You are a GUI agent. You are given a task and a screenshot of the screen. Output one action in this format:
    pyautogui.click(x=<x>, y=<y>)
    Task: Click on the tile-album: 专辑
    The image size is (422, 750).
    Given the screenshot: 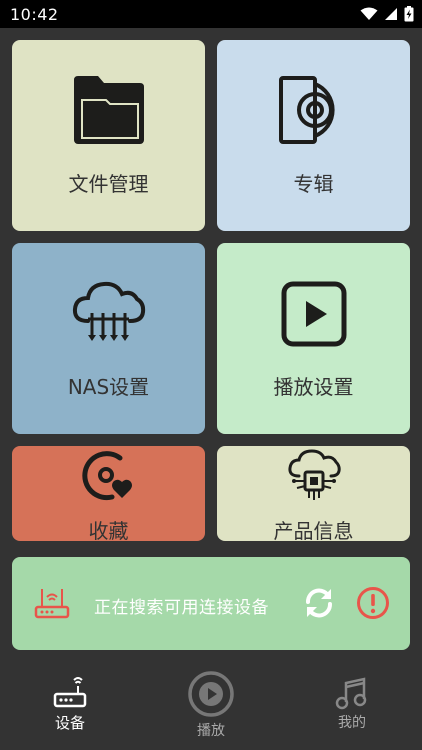 What is the action you would take?
    pyautogui.click(x=313, y=135)
    